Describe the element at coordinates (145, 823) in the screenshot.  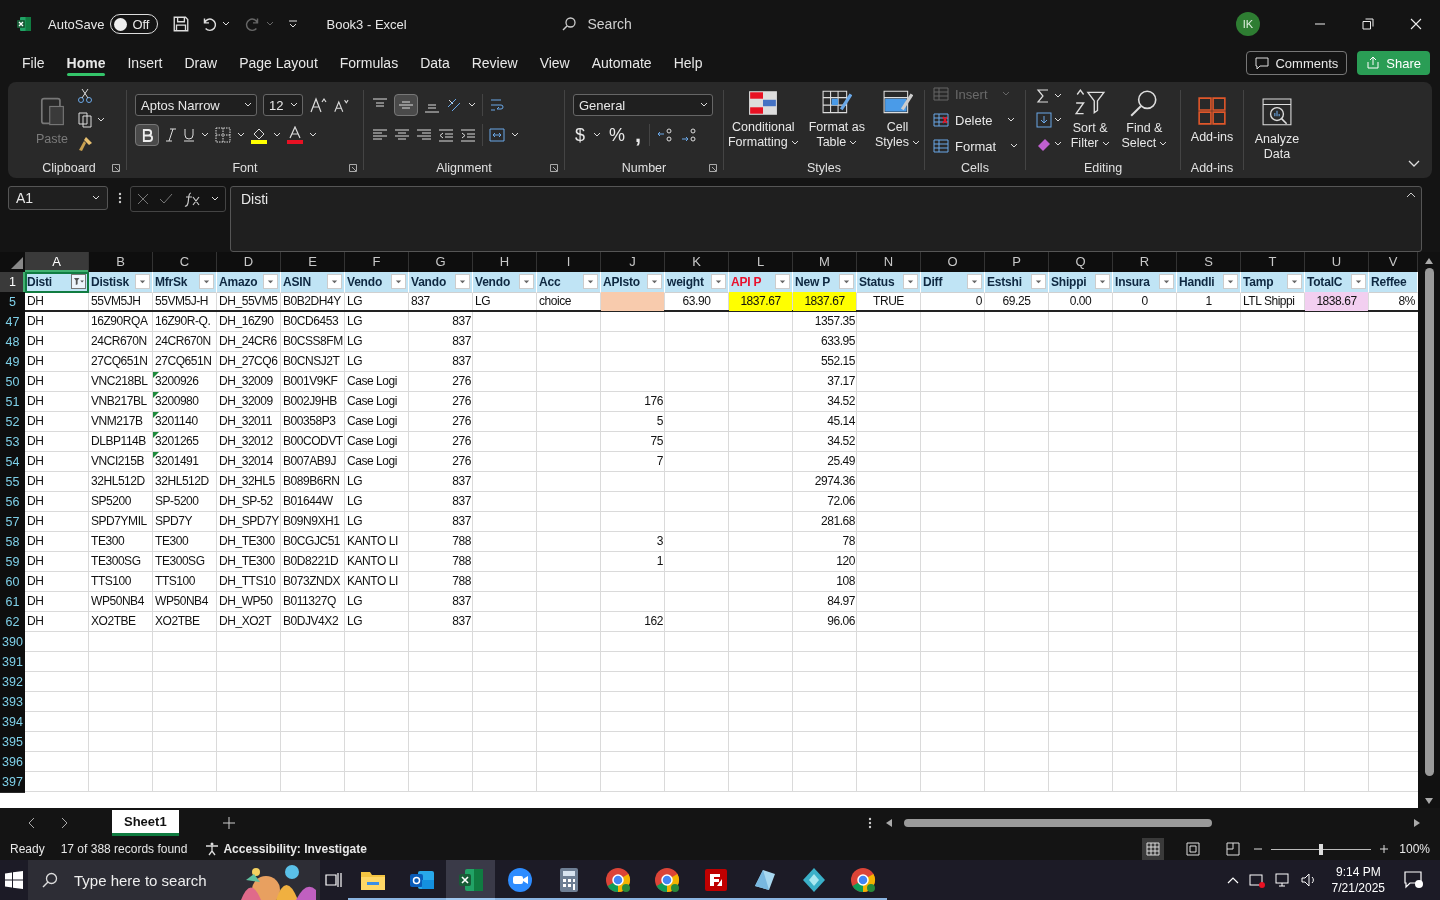
I see `sheet-tab: Sheet1` at that location.